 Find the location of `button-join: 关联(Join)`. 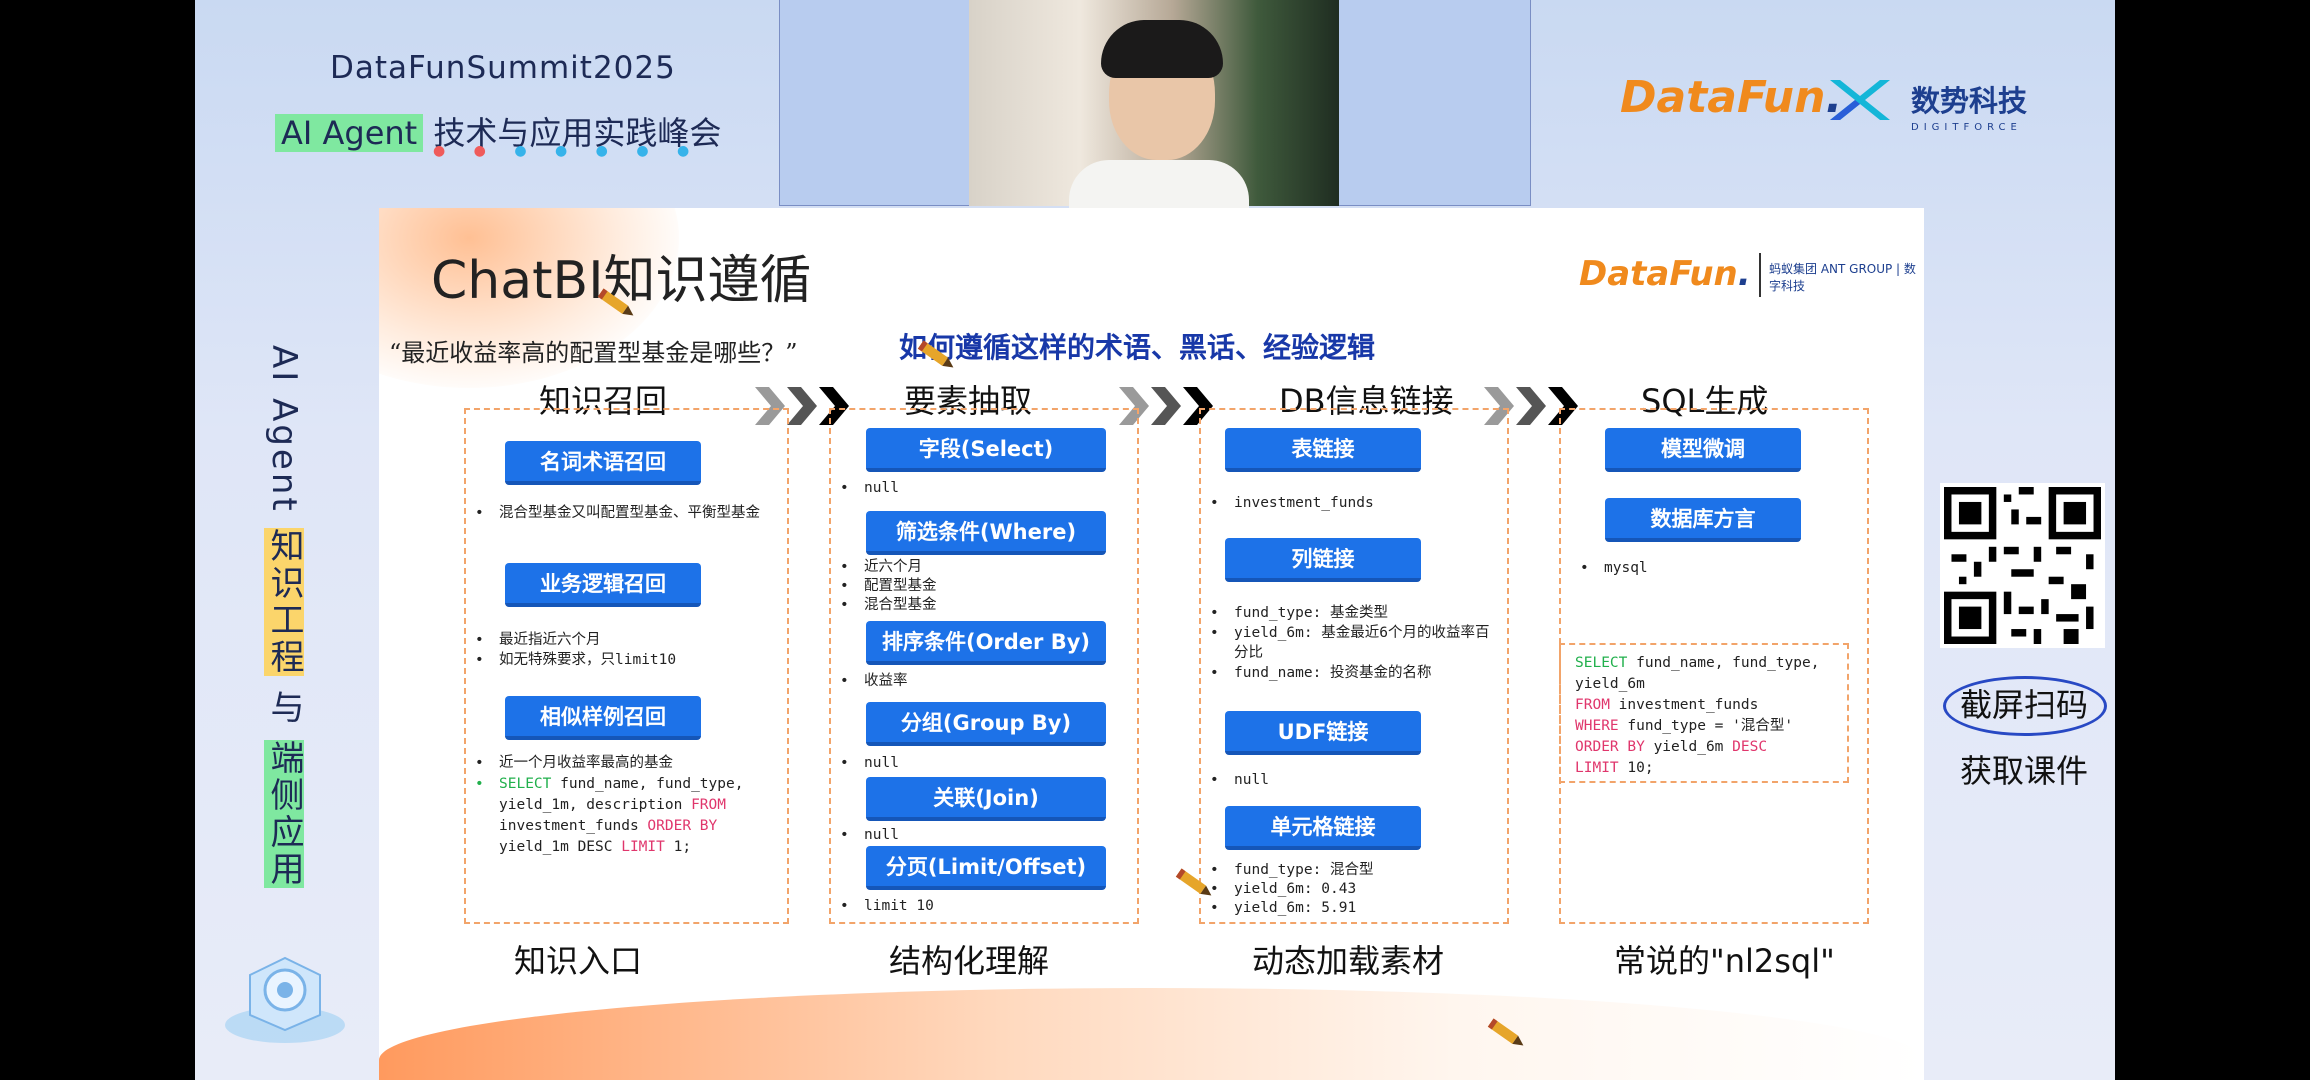

button-join: 关联(Join) is located at coordinates (986, 799).